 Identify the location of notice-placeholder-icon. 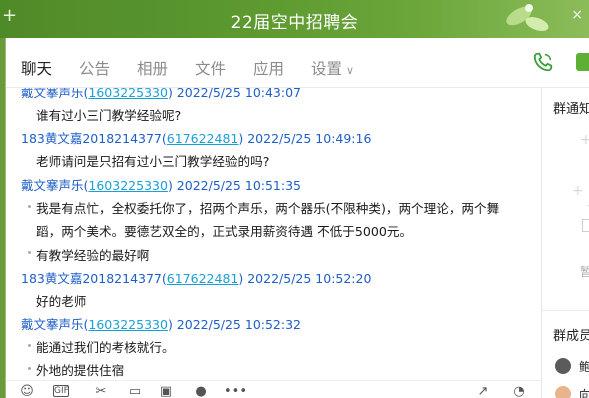
(585, 225).